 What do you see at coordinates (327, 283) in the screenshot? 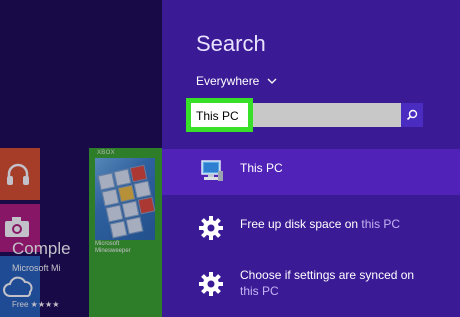
I see `result-label: Choose if settings are synced on this PC` at bounding box center [327, 283].